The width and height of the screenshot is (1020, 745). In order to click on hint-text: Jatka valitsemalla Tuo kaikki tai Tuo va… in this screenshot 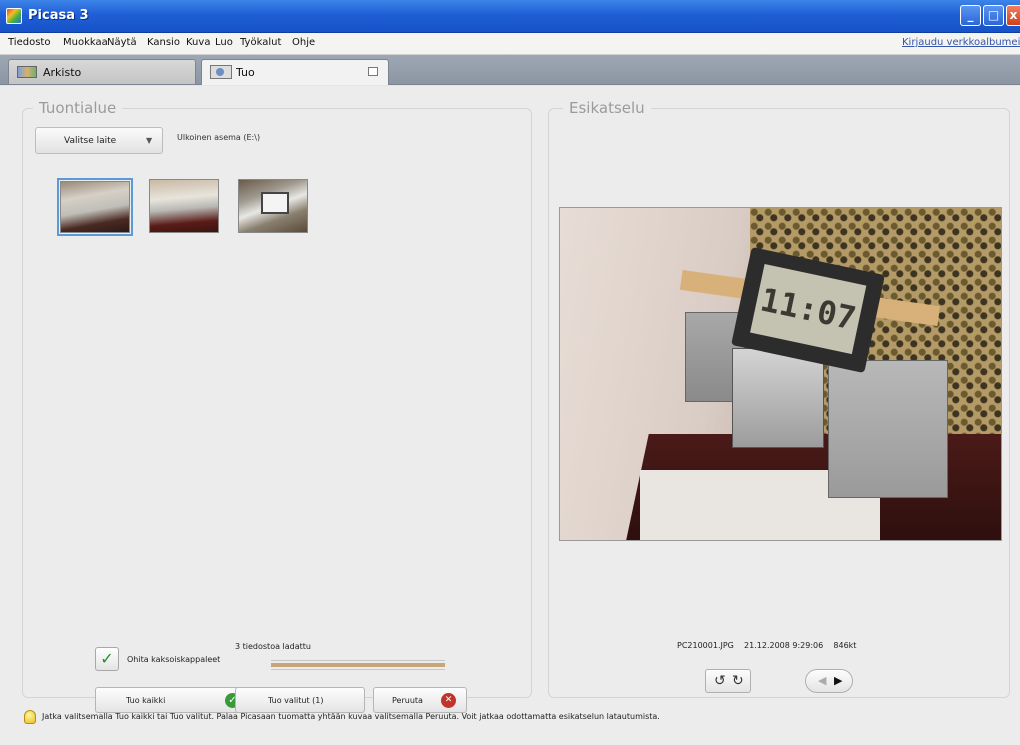, I will do `click(351, 716)`.